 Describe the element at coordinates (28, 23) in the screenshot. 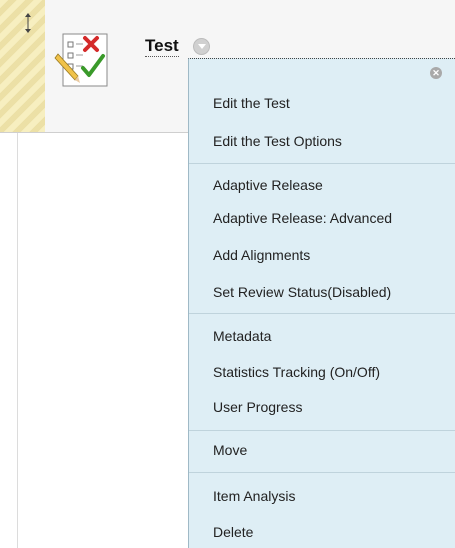

I see `reorder-arrows-icon` at that location.